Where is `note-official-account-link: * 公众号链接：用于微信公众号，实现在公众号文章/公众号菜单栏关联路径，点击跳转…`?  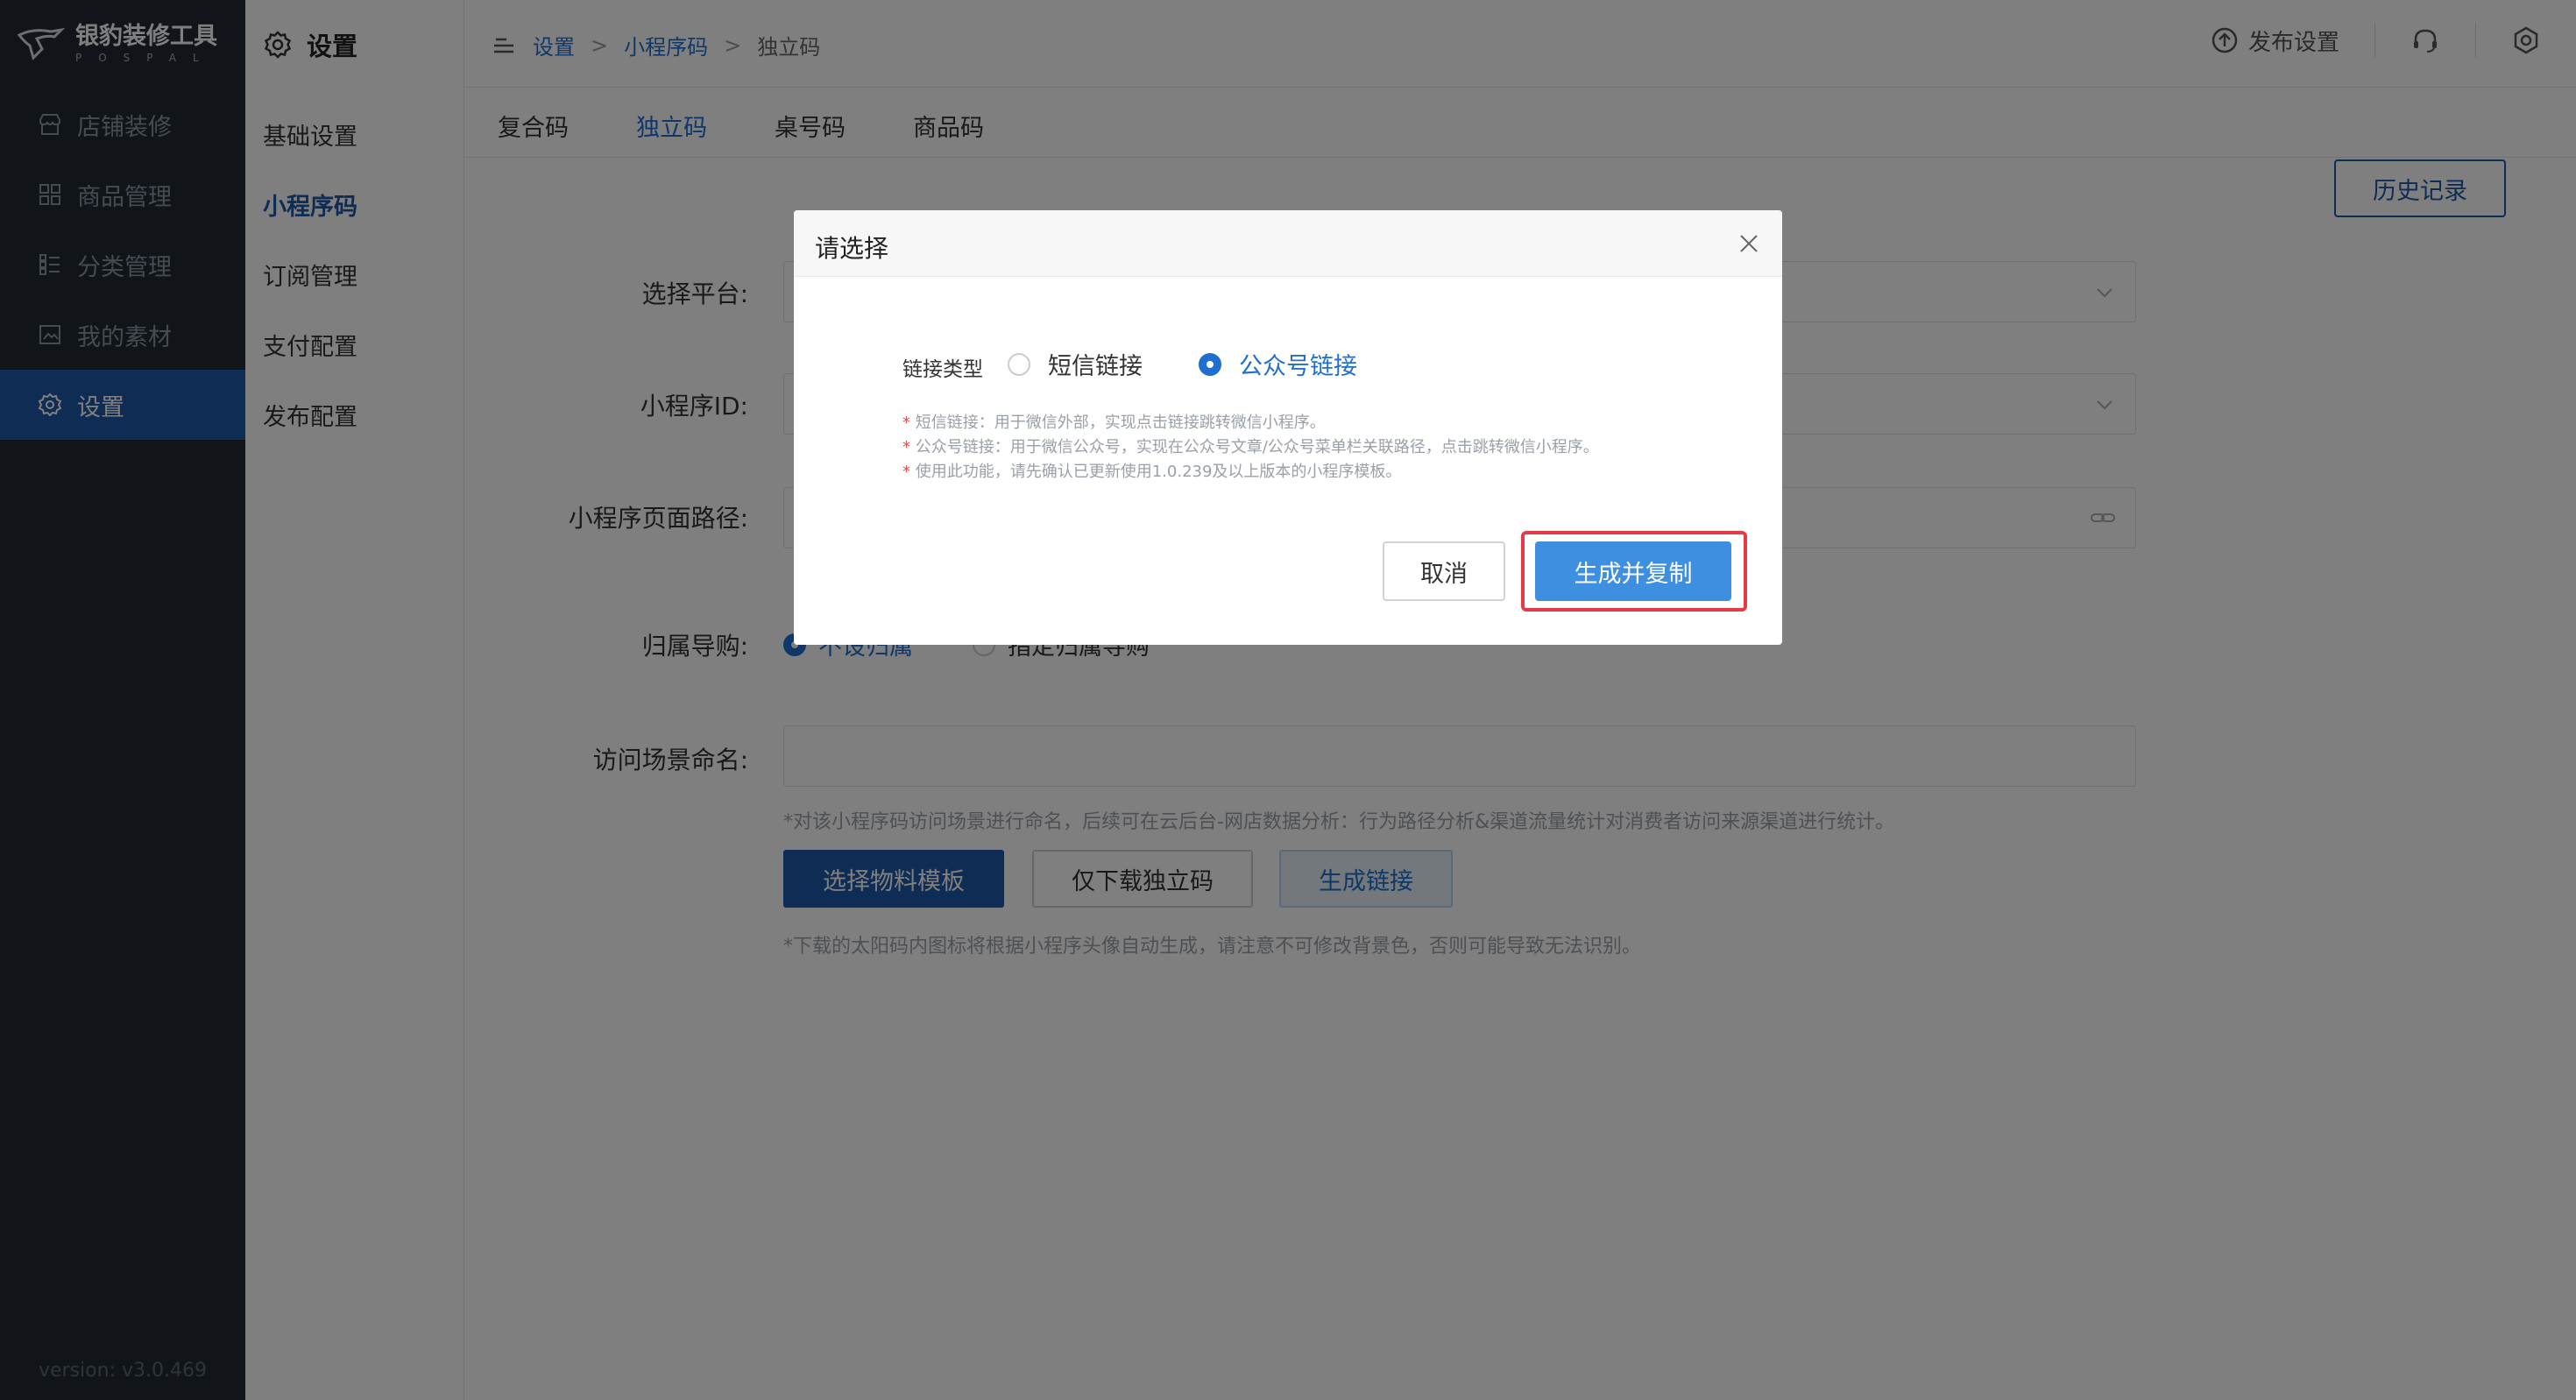 note-official-account-link: * 公众号链接：用于微信公众号，实现在公众号文章/公众号菜单栏关联路径，点击跳转… is located at coordinates (1250, 447).